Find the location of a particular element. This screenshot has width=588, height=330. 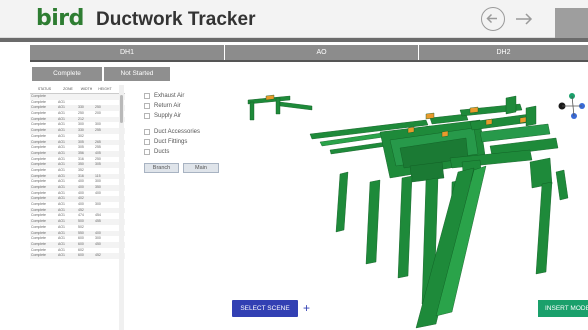

tab-dh2: DH2 is located at coordinates (503, 52).